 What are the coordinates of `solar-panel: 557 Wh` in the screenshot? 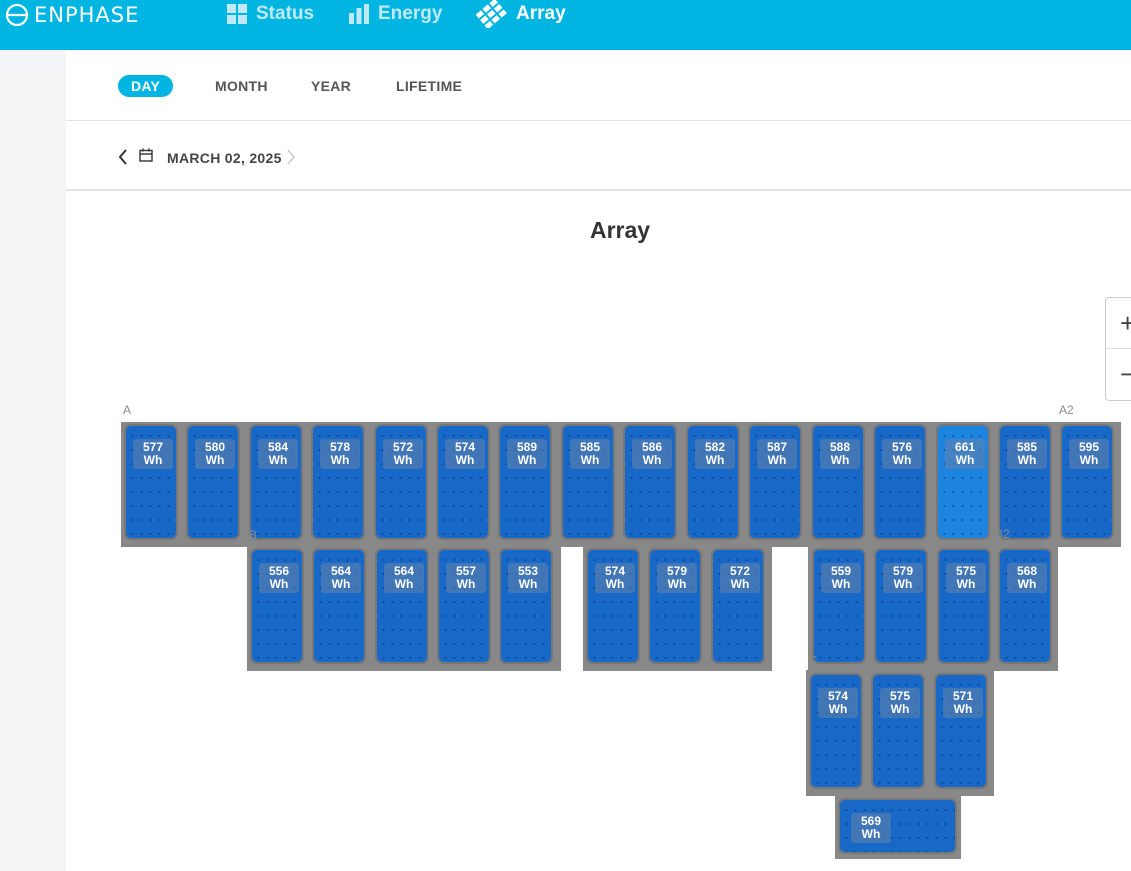 It's located at (464, 606).